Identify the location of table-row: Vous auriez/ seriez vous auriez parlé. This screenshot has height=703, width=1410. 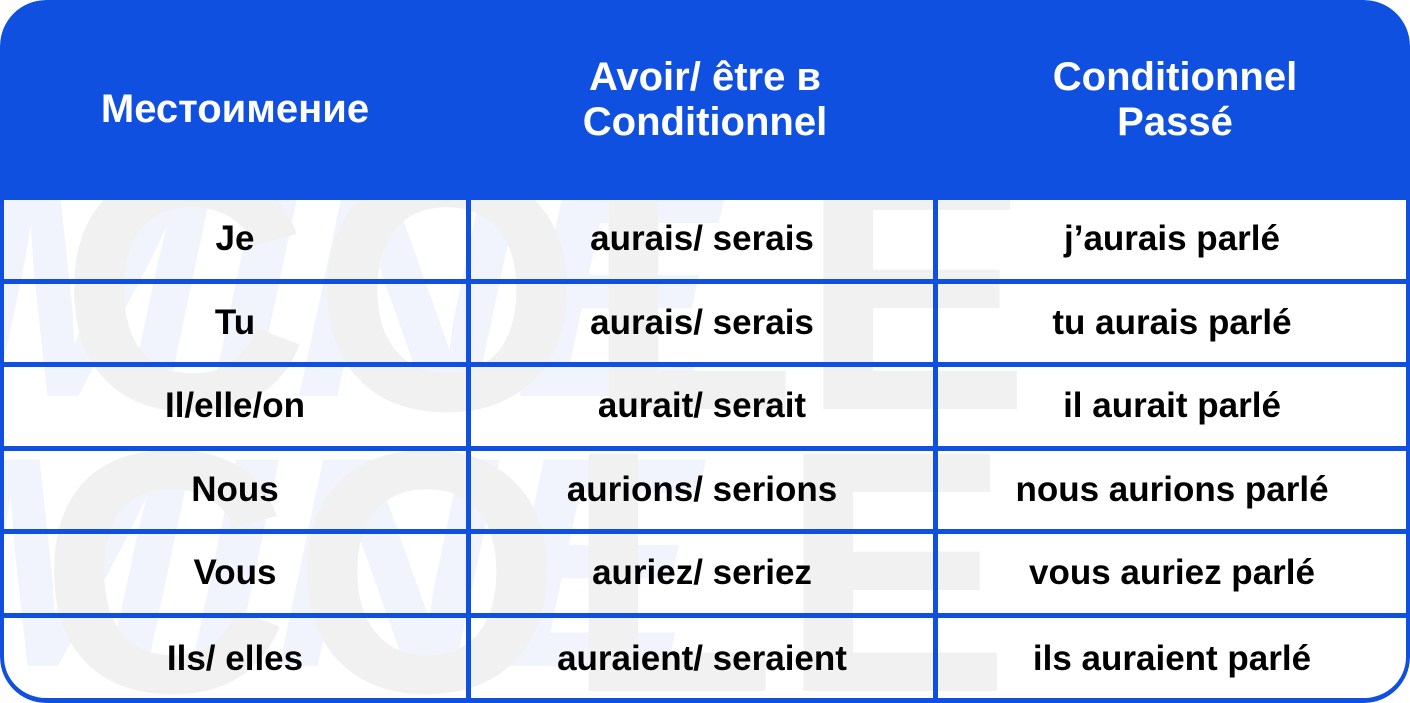
(705, 576).